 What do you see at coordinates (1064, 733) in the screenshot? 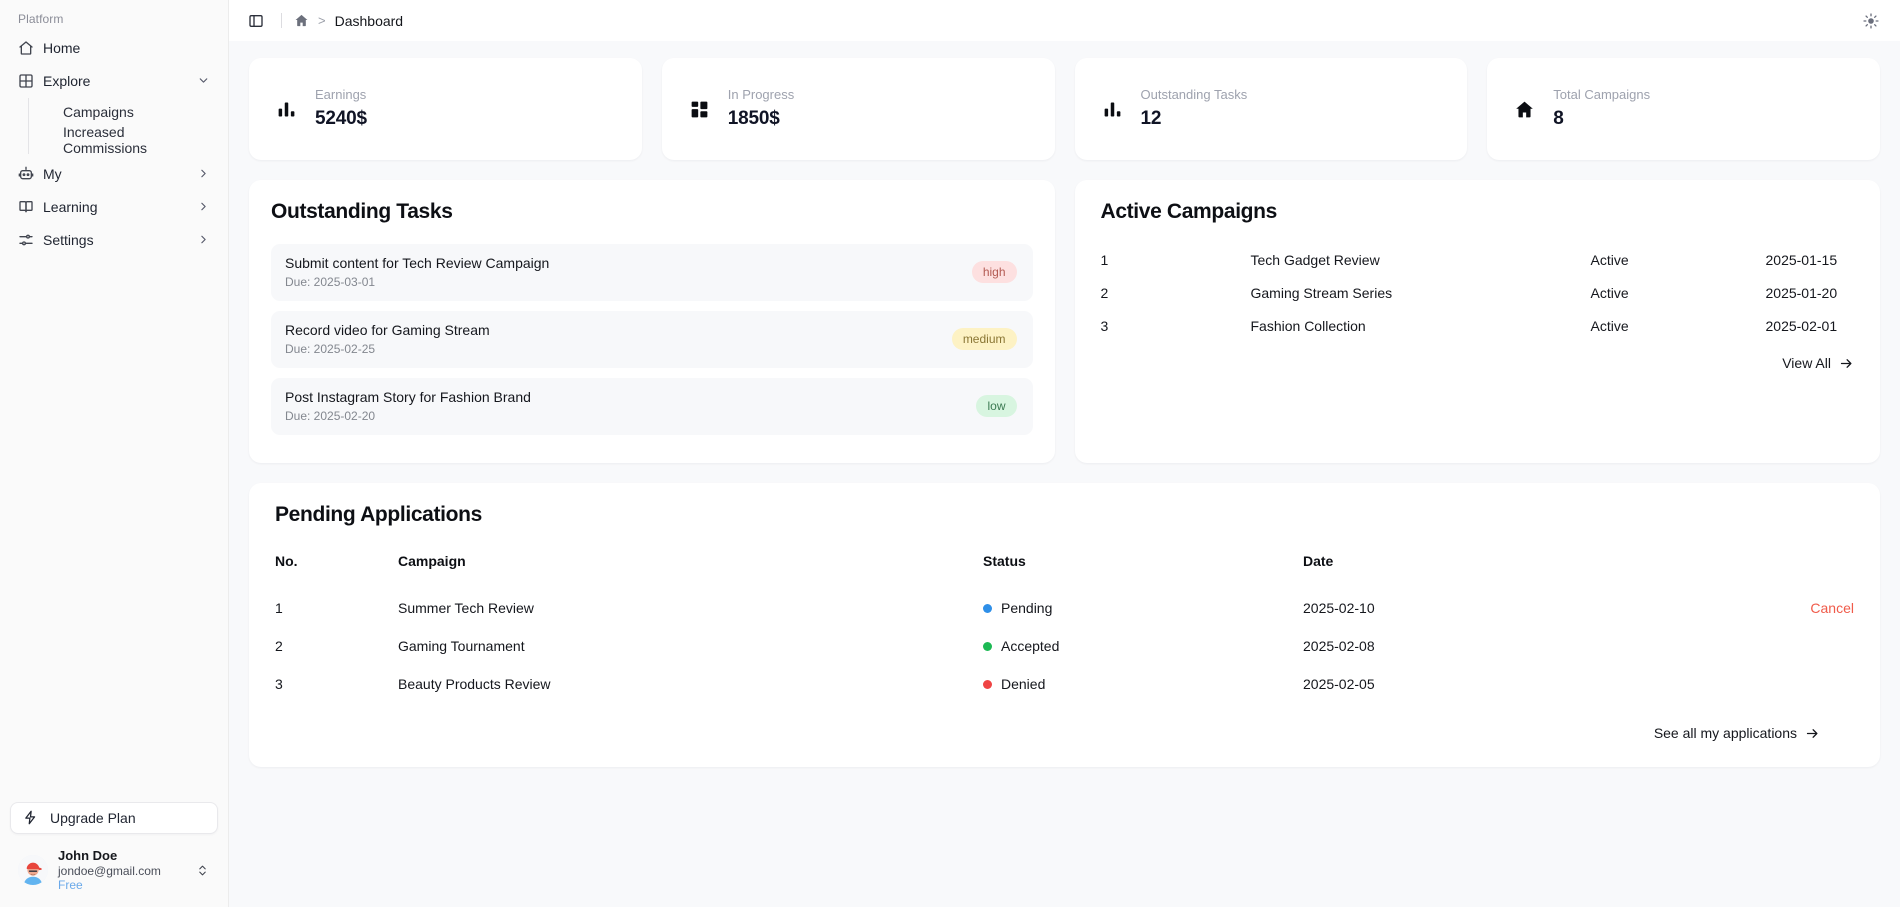
I see `see-all-applications-link: See all my applications` at bounding box center [1064, 733].